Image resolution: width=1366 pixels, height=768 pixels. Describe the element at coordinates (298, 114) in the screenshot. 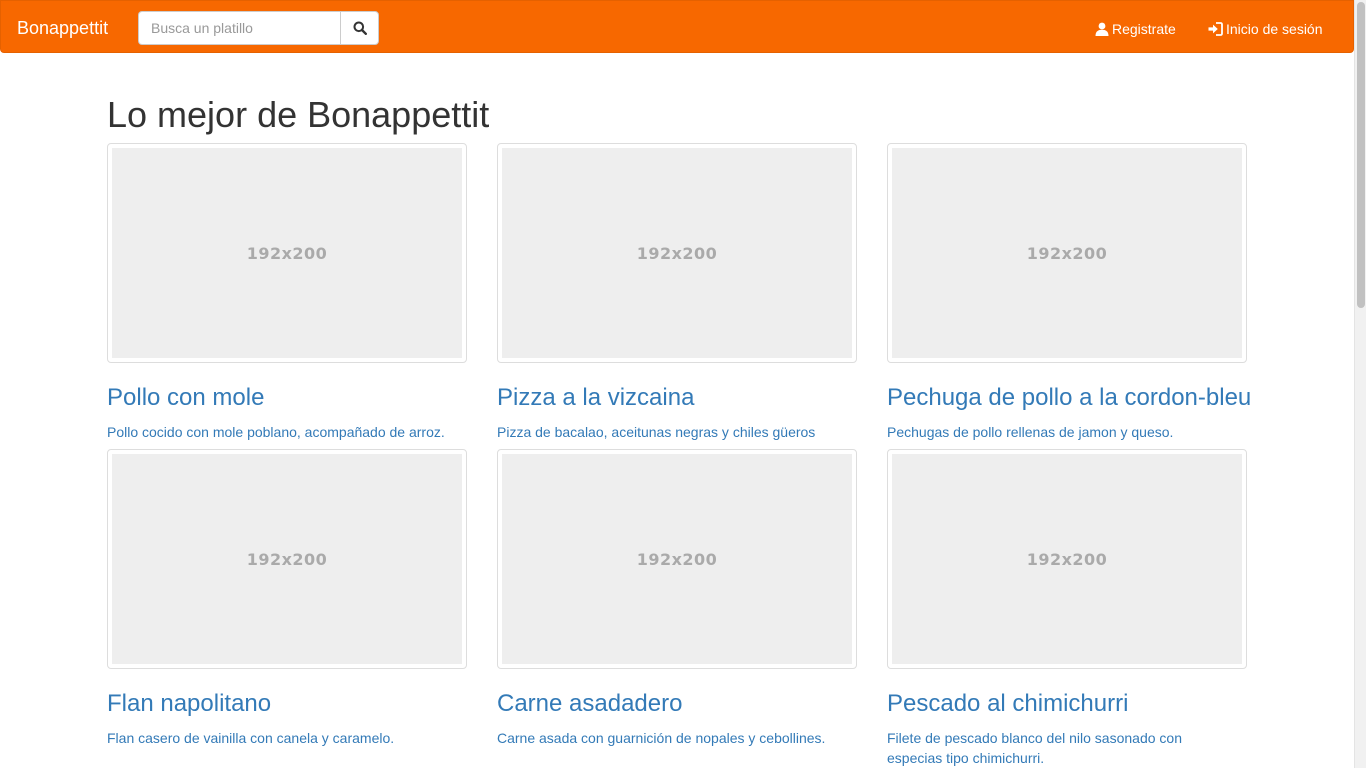

I see `page-title: Lo mejor de Bonappettit` at that location.